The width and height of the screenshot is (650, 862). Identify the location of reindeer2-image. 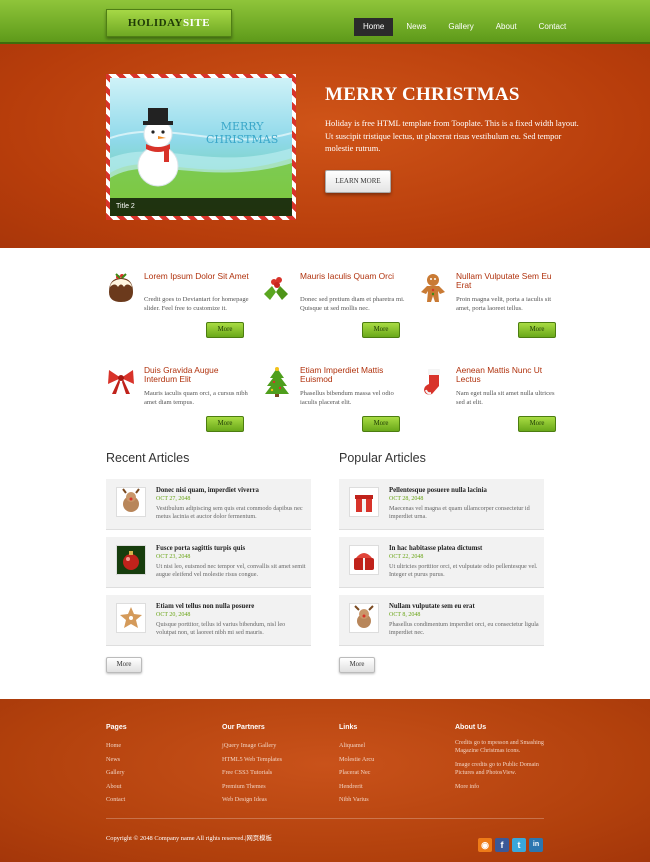
(364, 616).